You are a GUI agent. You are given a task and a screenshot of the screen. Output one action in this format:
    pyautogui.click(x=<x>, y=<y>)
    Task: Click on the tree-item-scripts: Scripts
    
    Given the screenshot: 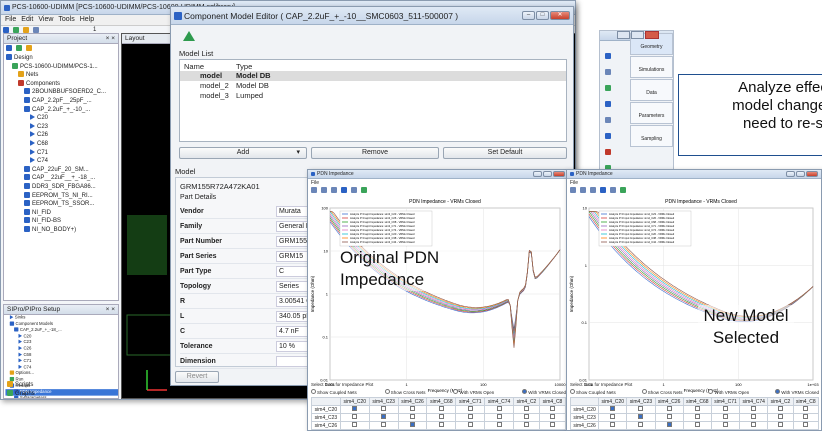 What is the action you would take?
    pyautogui.click(x=62, y=385)
    